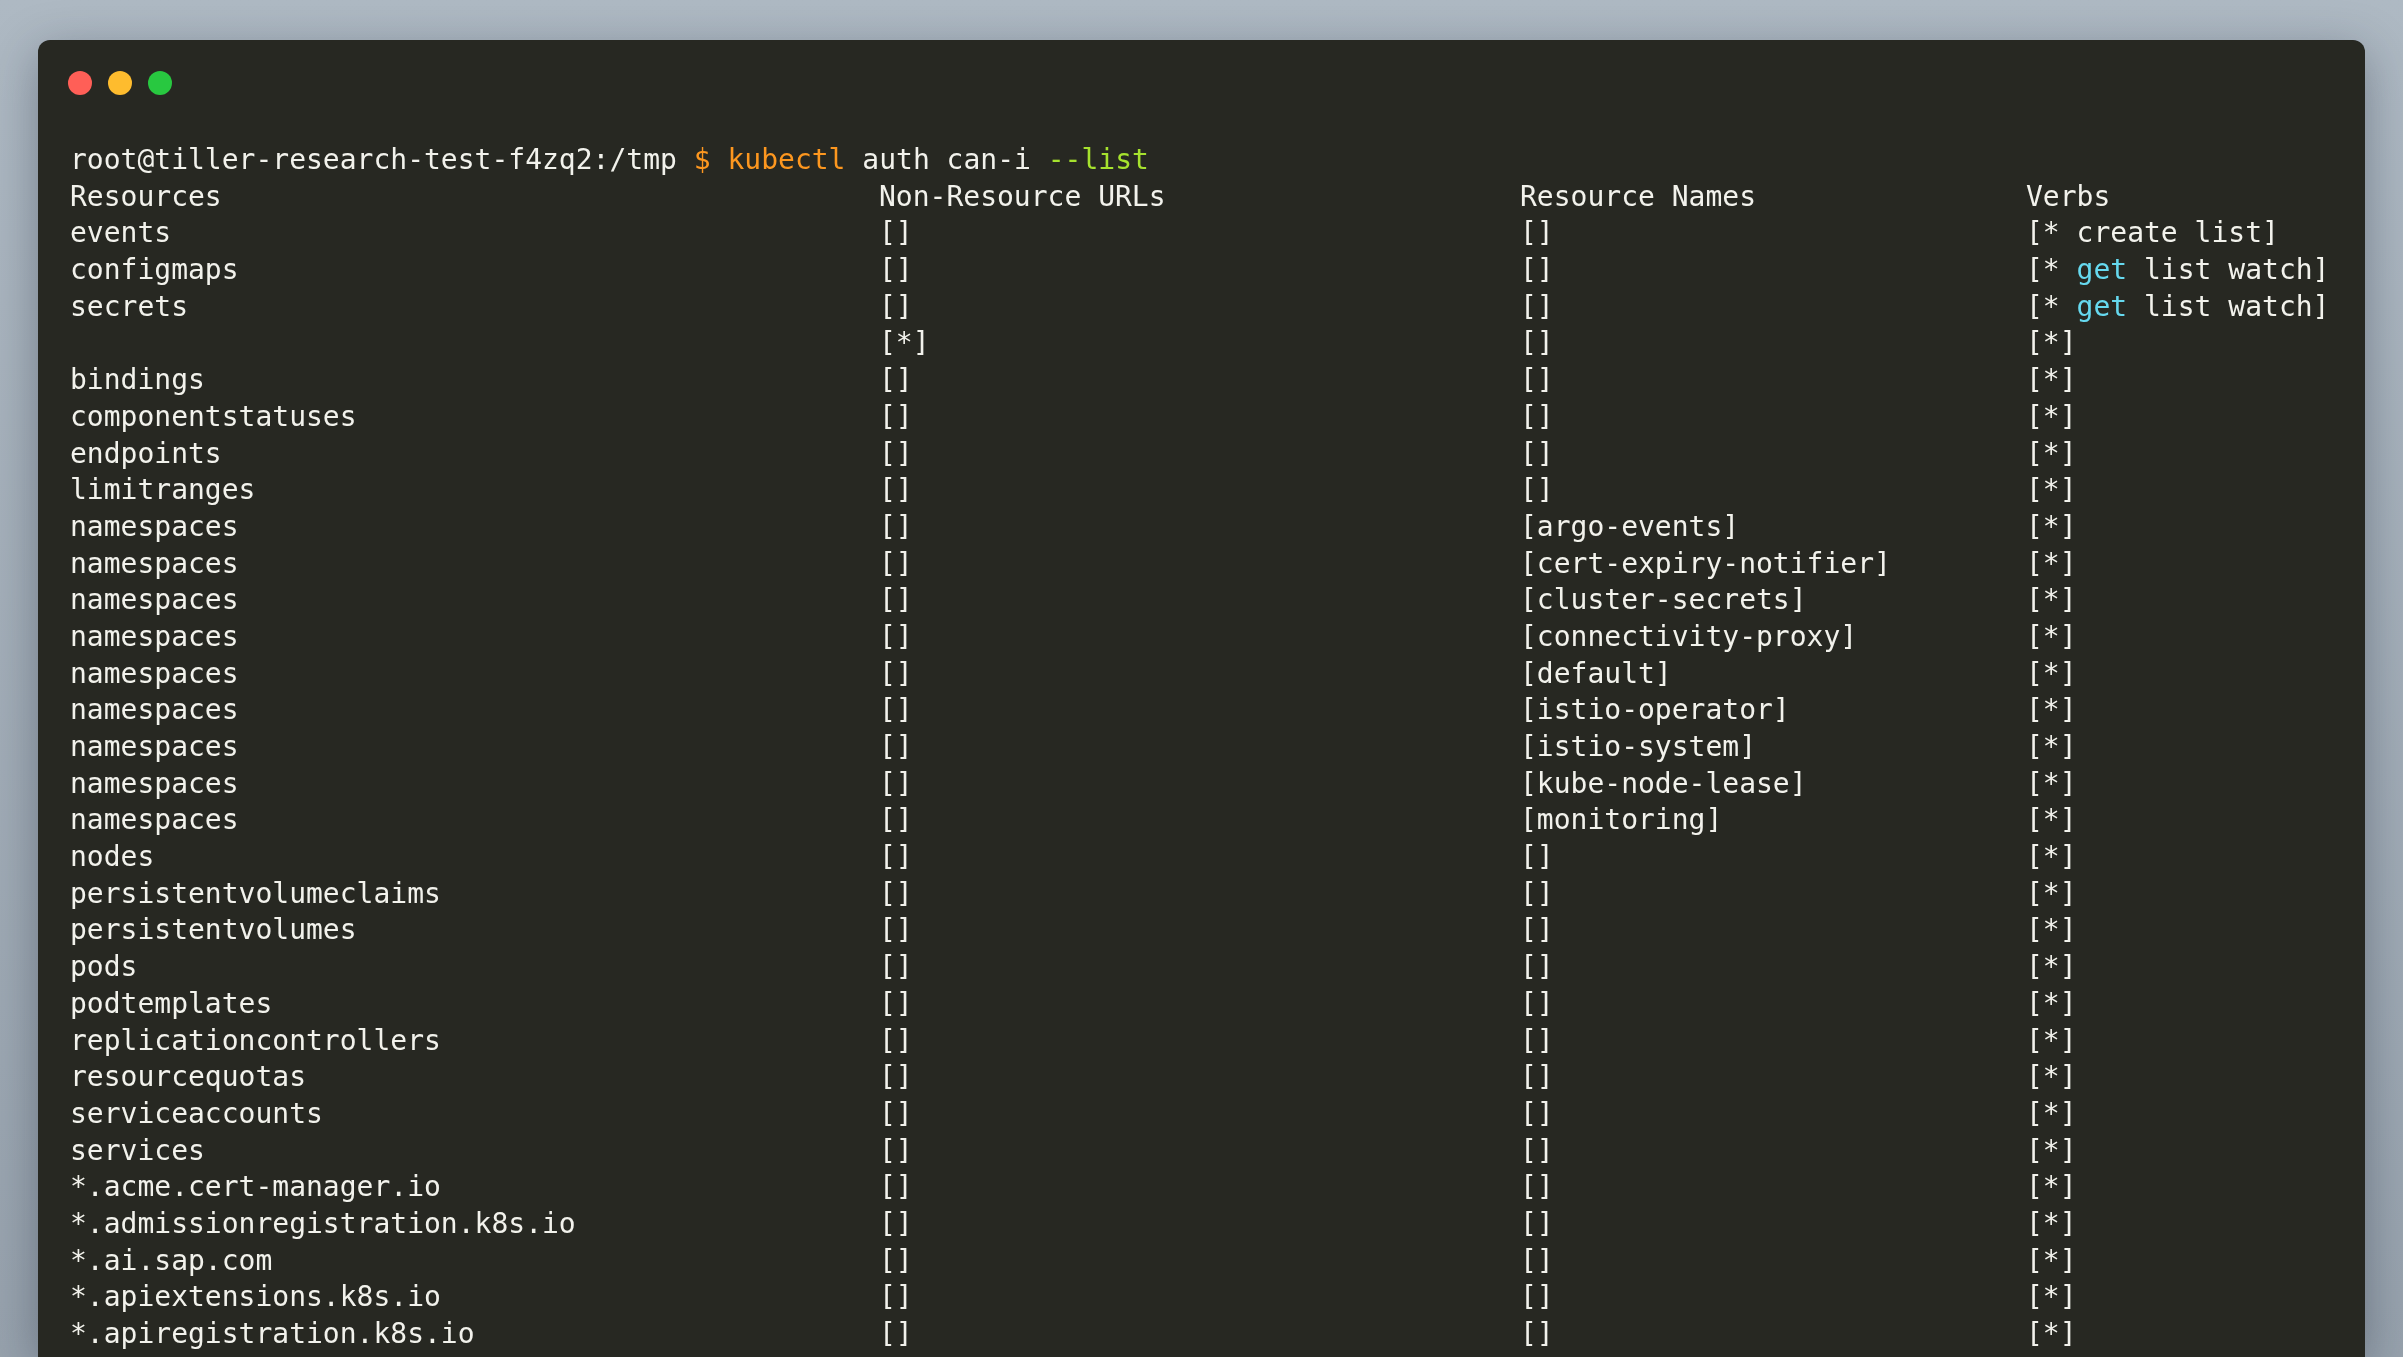 The width and height of the screenshot is (2403, 1357). Describe the element at coordinates (255, 1187) in the screenshot. I see `table-cell: *.acme.cert-manager.io` at that location.